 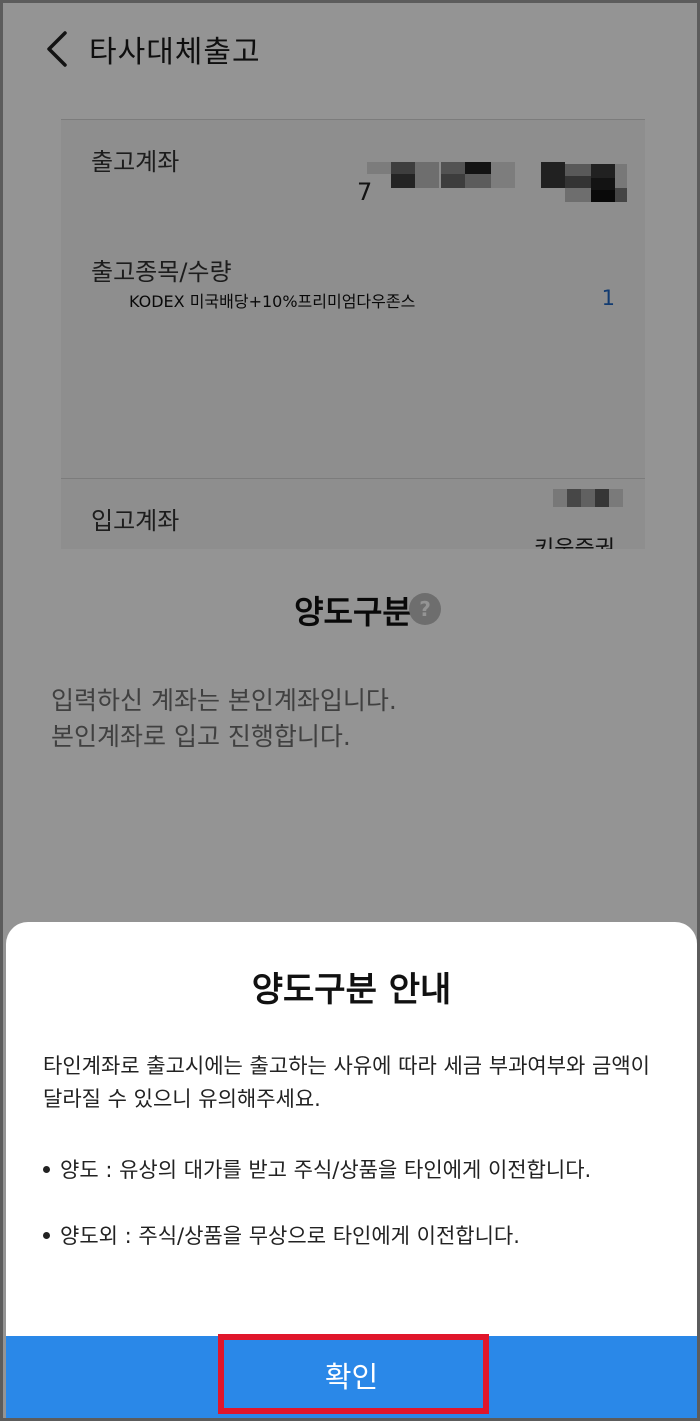 What do you see at coordinates (290, 1236) in the screenshot?
I see `bullet-non-transfer-text: 양도외 : 주식/상품을 무상으로 타인에게 이전합니다.` at bounding box center [290, 1236].